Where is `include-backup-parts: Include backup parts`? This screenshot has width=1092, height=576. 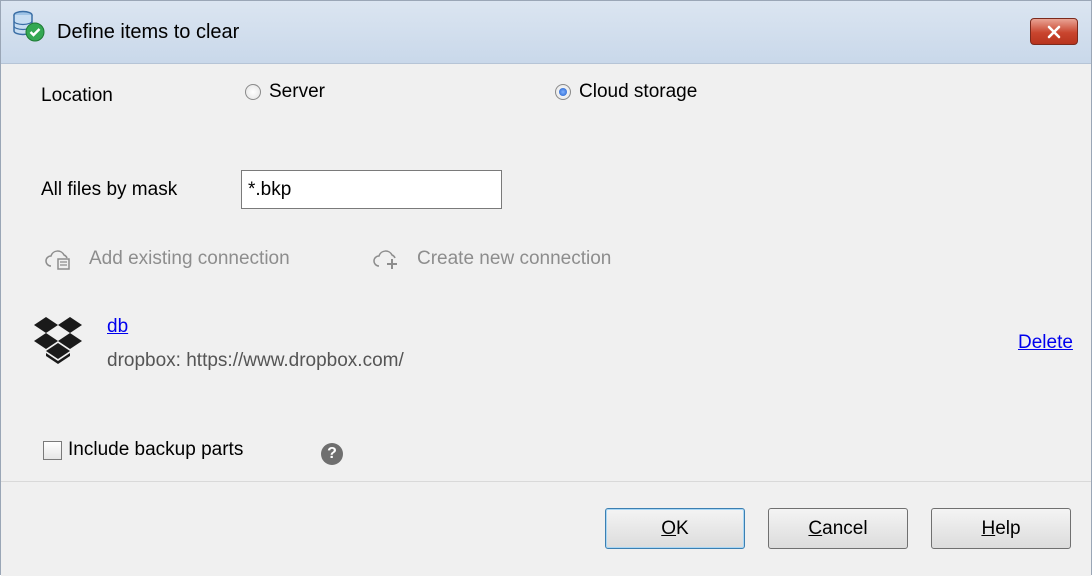 include-backup-parts: Include backup parts is located at coordinates (143, 450).